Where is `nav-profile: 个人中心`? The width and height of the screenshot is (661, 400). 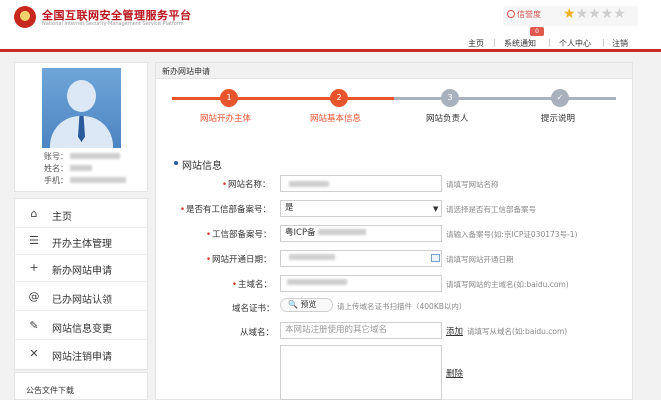 nav-profile: 个人中心 is located at coordinates (575, 43).